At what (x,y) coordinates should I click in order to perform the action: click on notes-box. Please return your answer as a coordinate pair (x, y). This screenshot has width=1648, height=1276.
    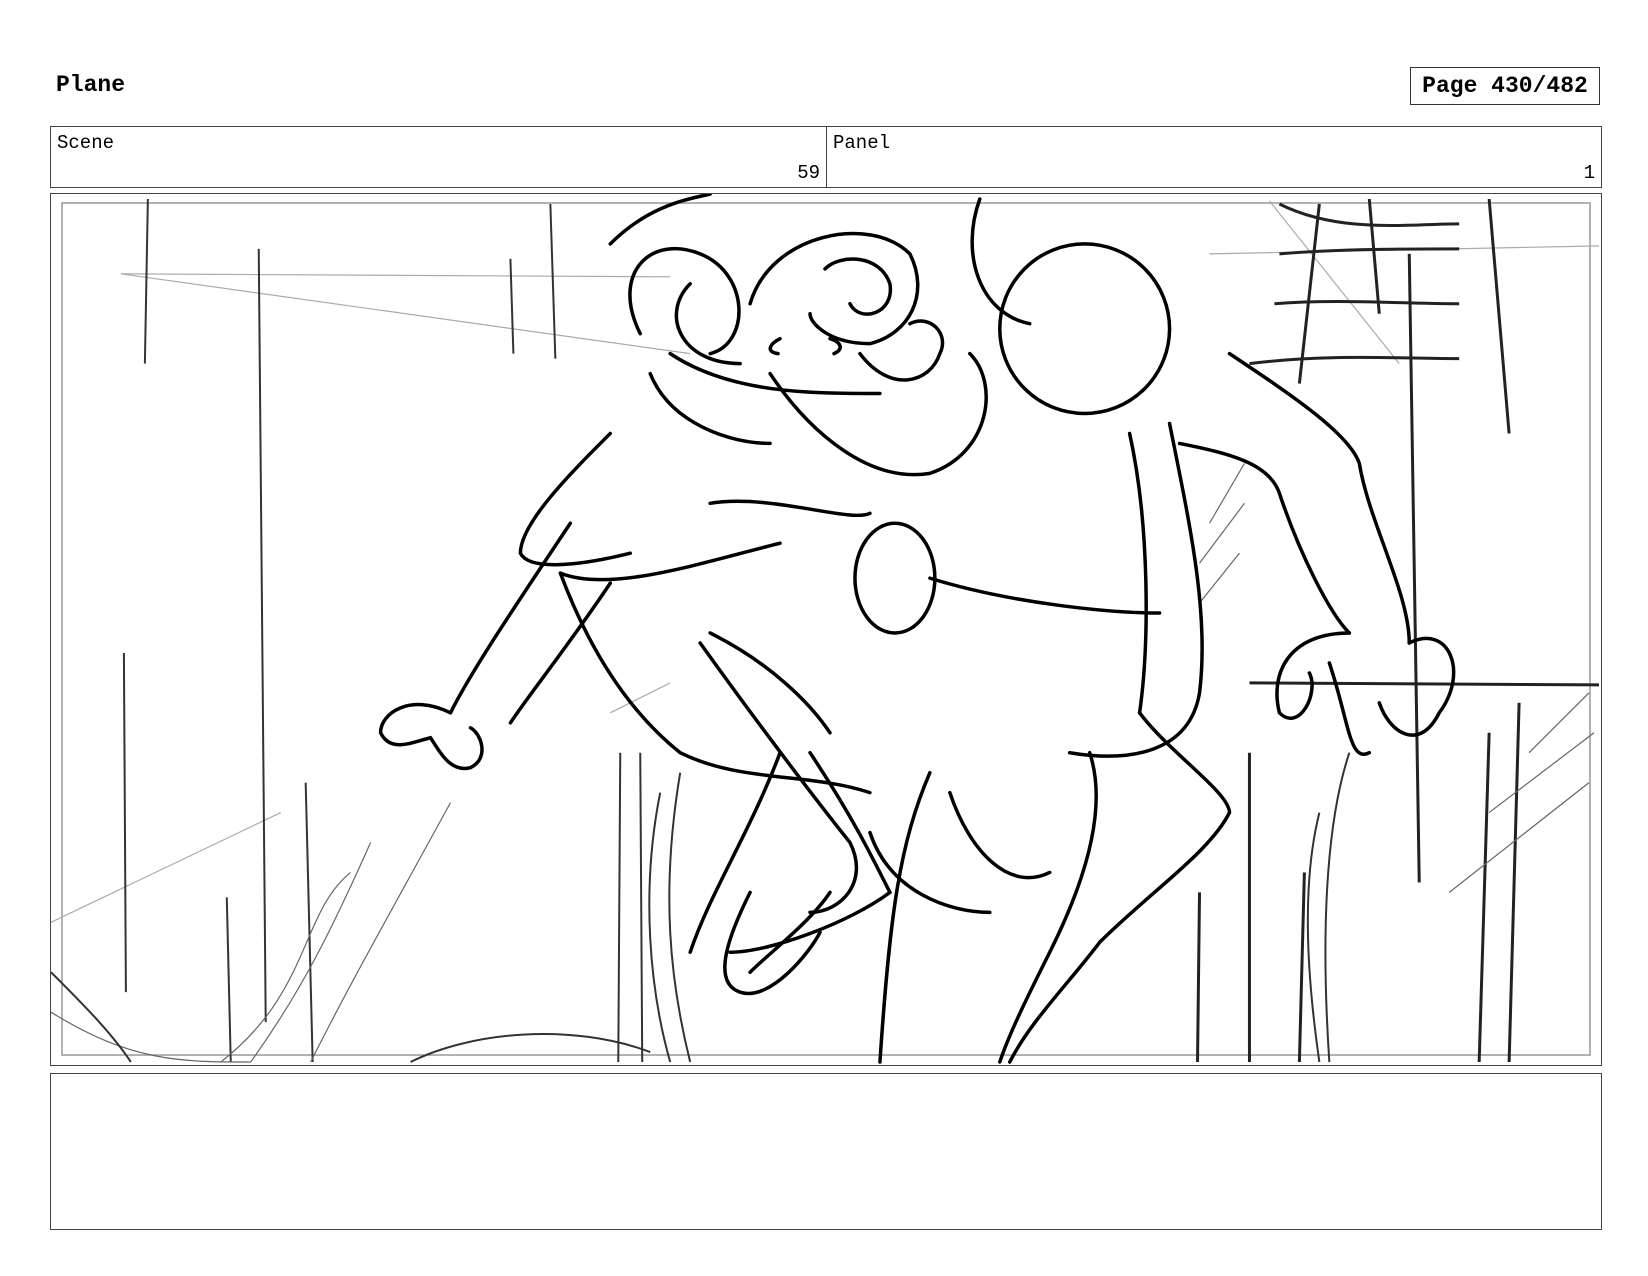
    Looking at the image, I should click on (826, 1151).